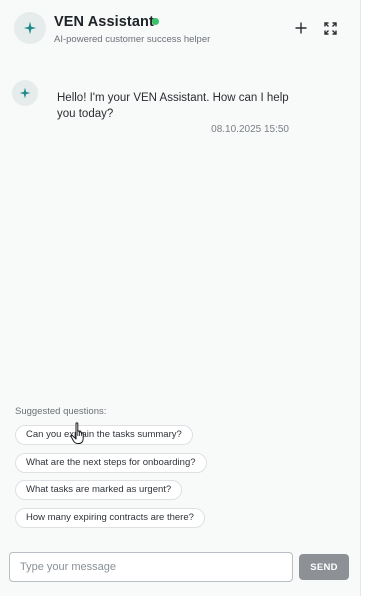  Describe the element at coordinates (104, 22) in the screenshot. I see `assistant-title: VEN Assistant` at that location.